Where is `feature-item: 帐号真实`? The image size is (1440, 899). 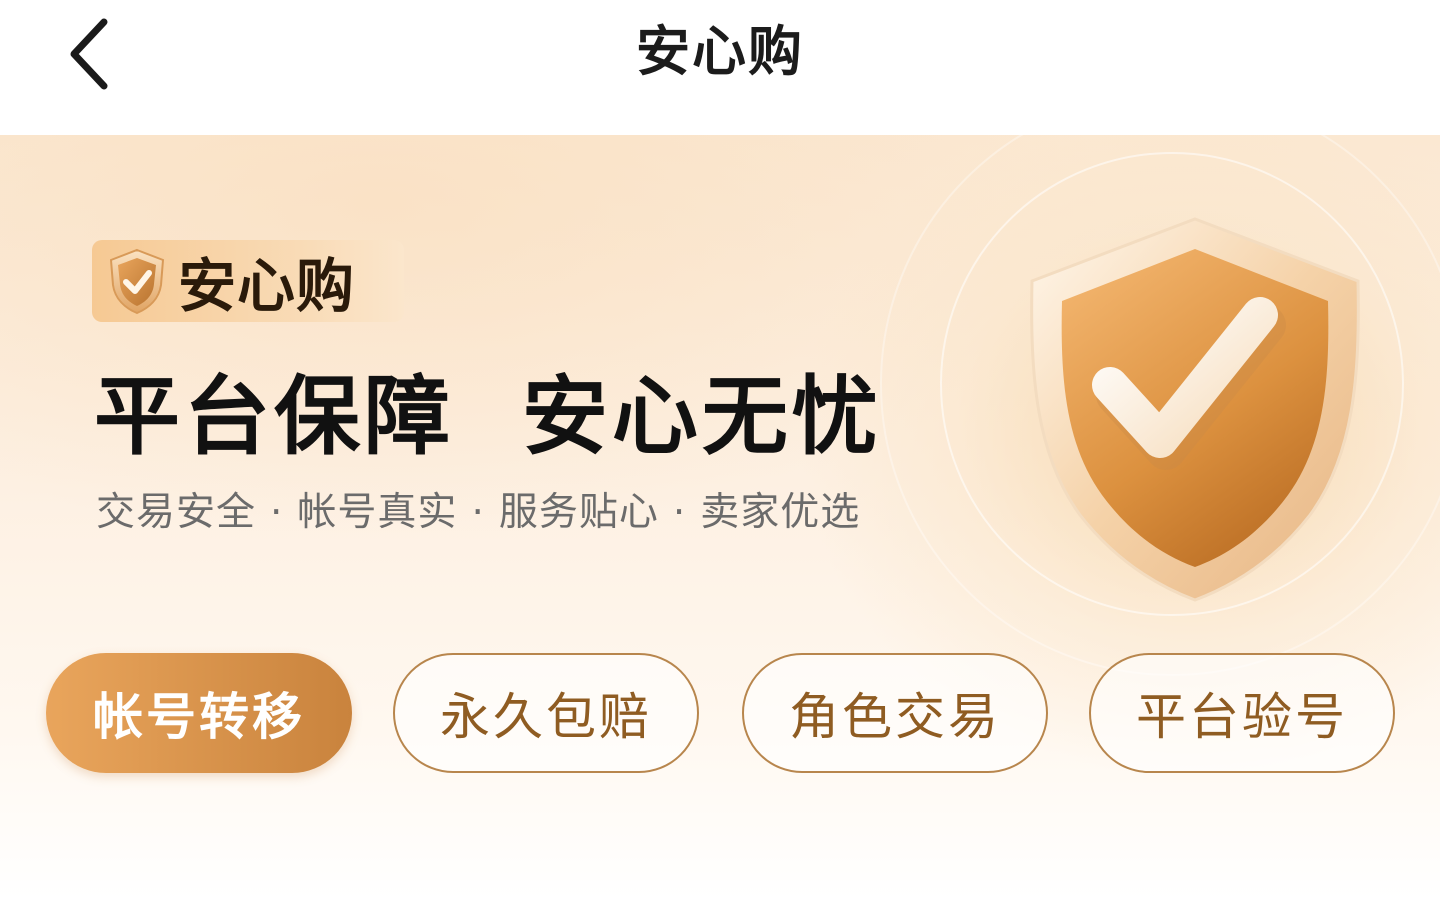 feature-item: 帐号真实 is located at coordinates (377, 512).